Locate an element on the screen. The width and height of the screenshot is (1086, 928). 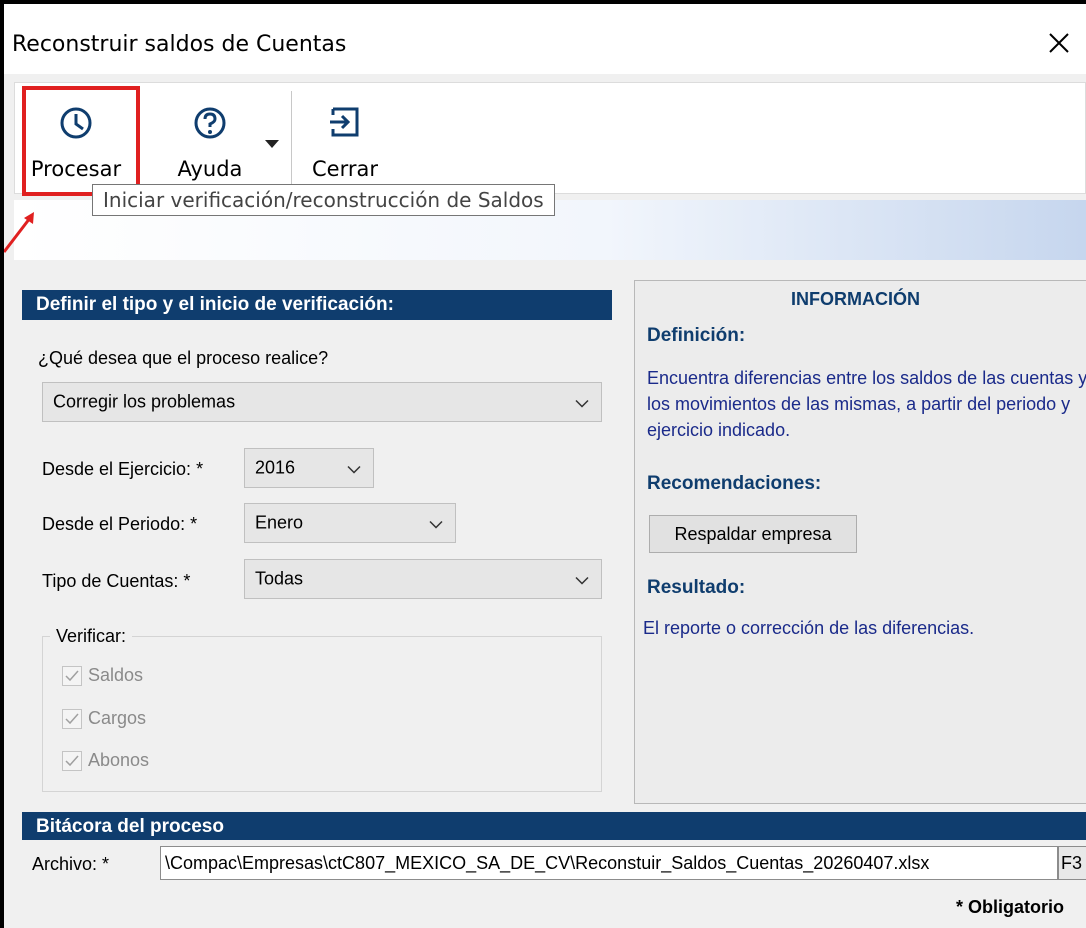
annotation-arrow is located at coordinates (19, 232).